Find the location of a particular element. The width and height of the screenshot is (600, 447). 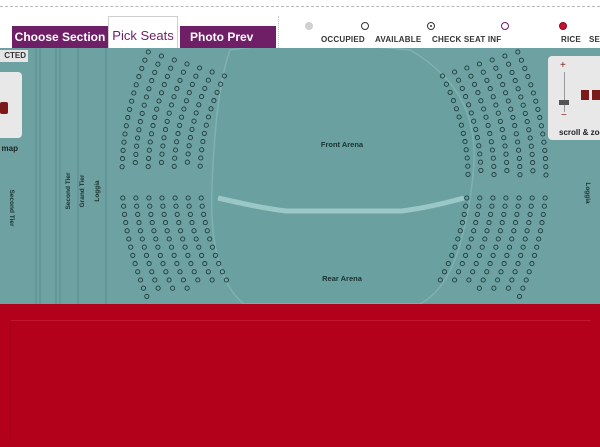

tab-pick-seats: Pick Seats is located at coordinates (143, 32).